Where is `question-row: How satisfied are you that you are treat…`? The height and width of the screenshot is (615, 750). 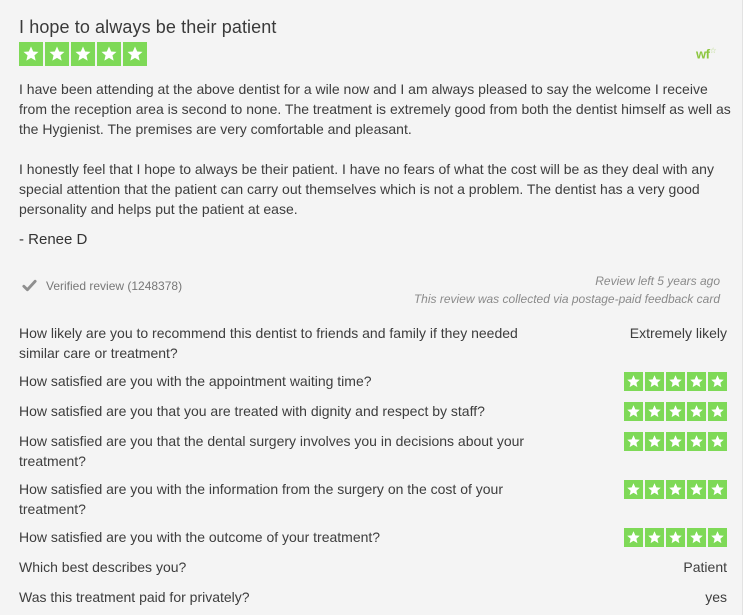
question-row: How satisfied are you that you are treat… is located at coordinates (373, 411).